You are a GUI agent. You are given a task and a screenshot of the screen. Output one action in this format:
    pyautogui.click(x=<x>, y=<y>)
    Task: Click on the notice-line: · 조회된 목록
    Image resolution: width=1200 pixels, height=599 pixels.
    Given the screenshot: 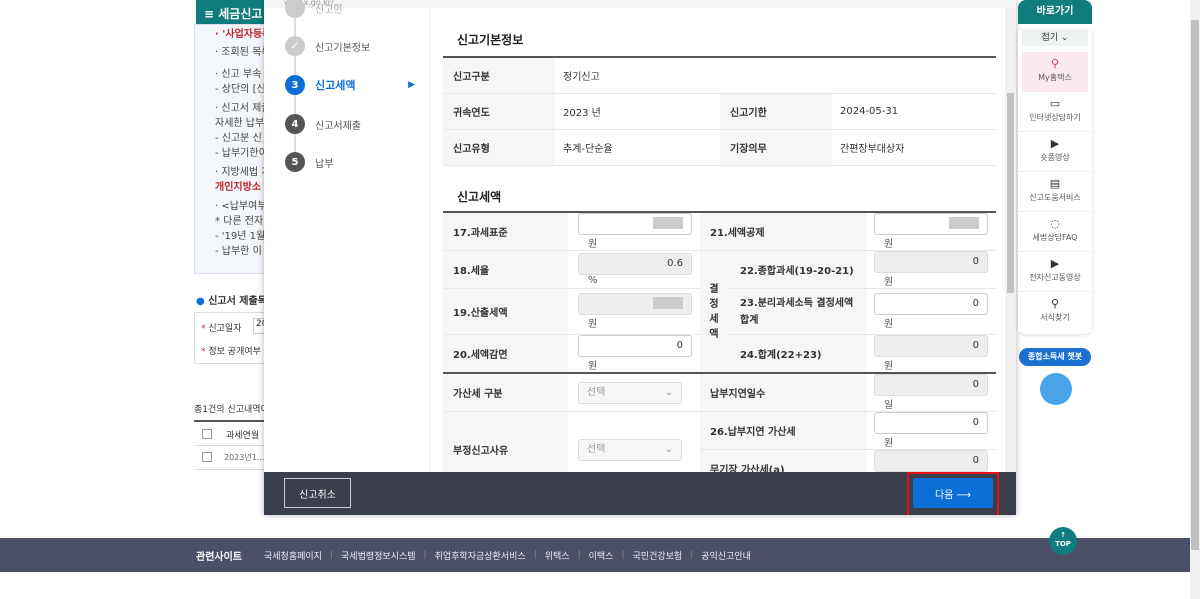 What is the action you would take?
    pyautogui.click(x=239, y=52)
    